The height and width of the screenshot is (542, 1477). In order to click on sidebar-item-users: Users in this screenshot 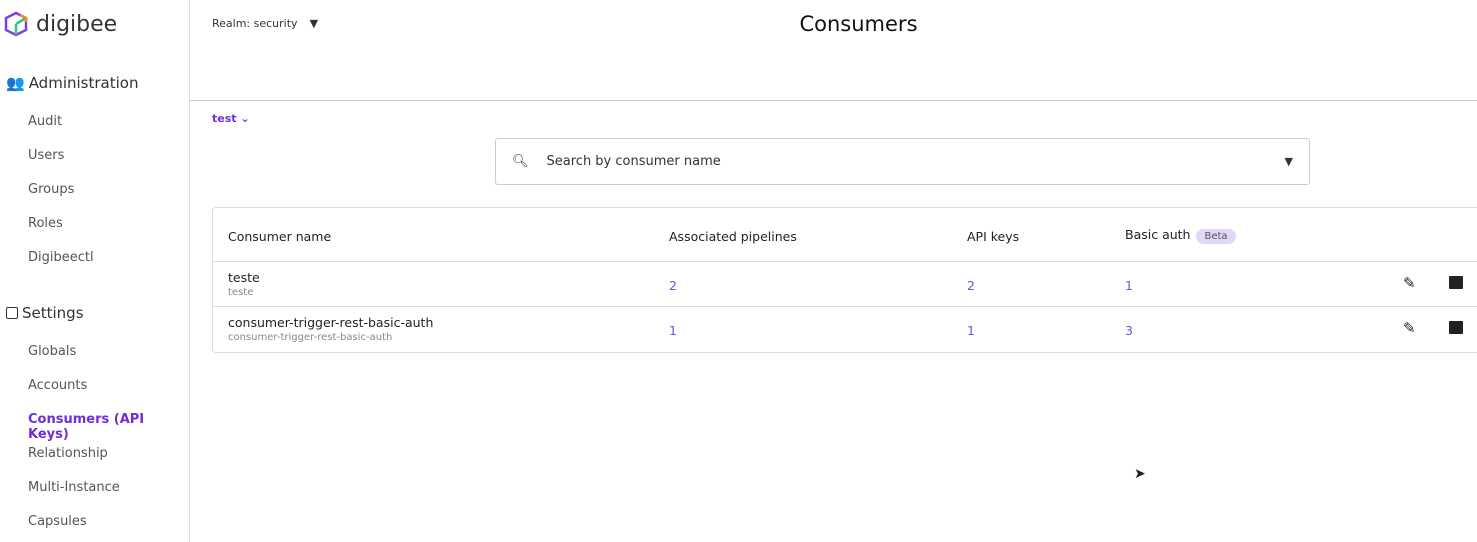, I will do `click(46, 155)`.